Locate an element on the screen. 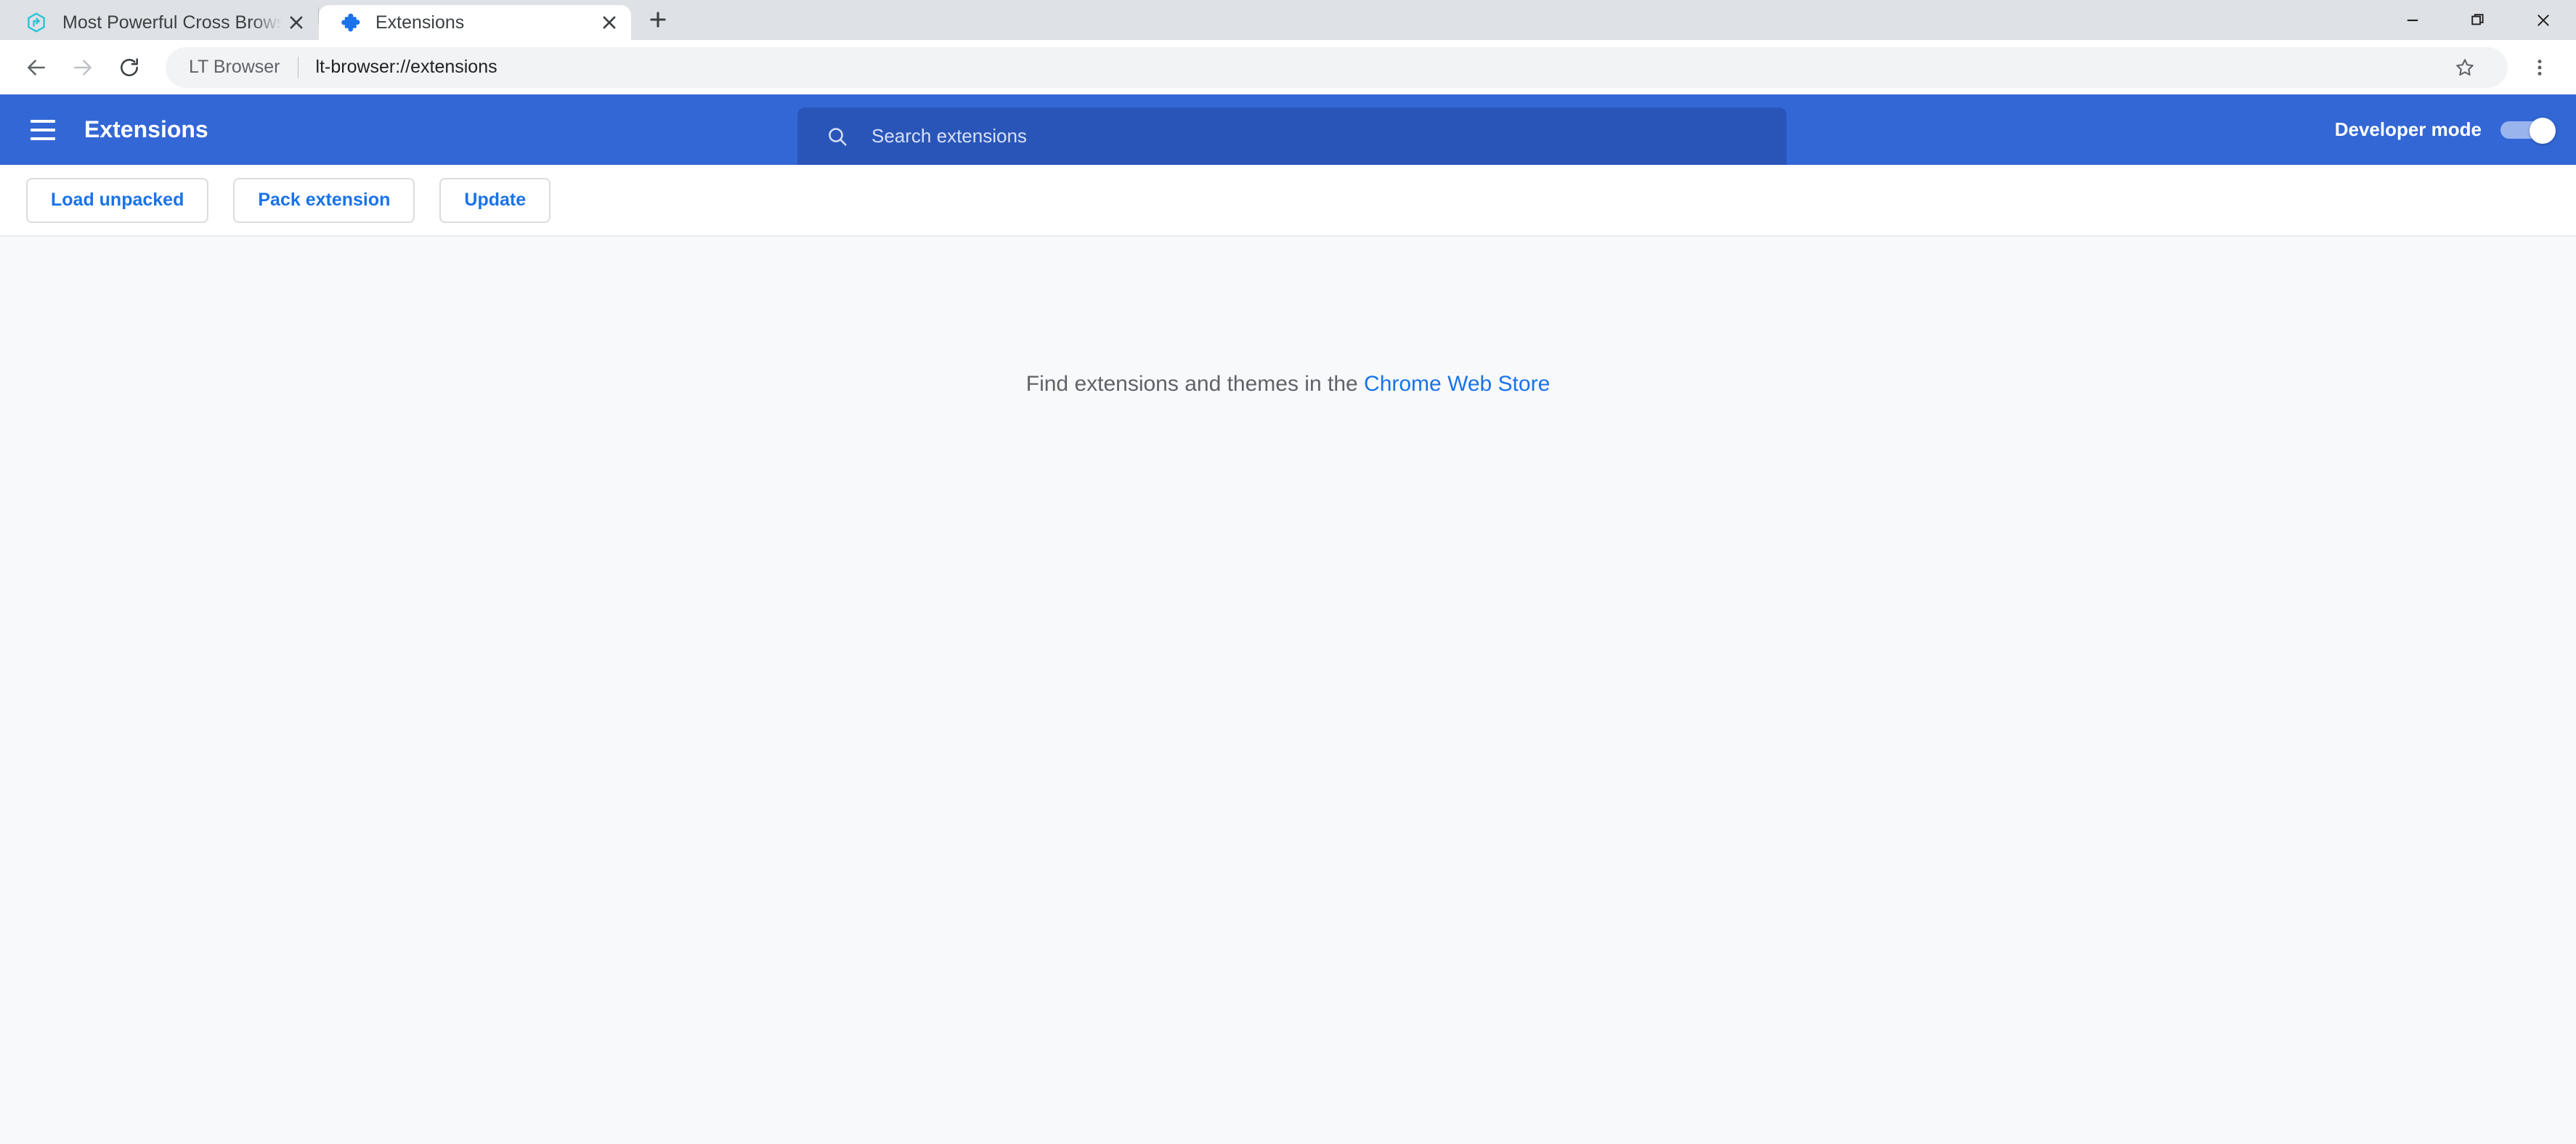 The image size is (2576, 1144). close-window-button is located at coordinates (2543, 20).